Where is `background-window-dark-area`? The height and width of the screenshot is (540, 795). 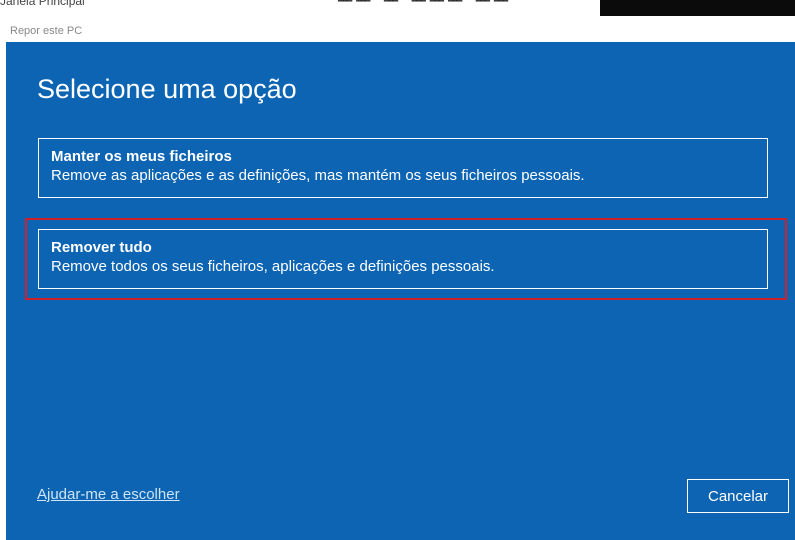 background-window-dark-area is located at coordinates (697, 8).